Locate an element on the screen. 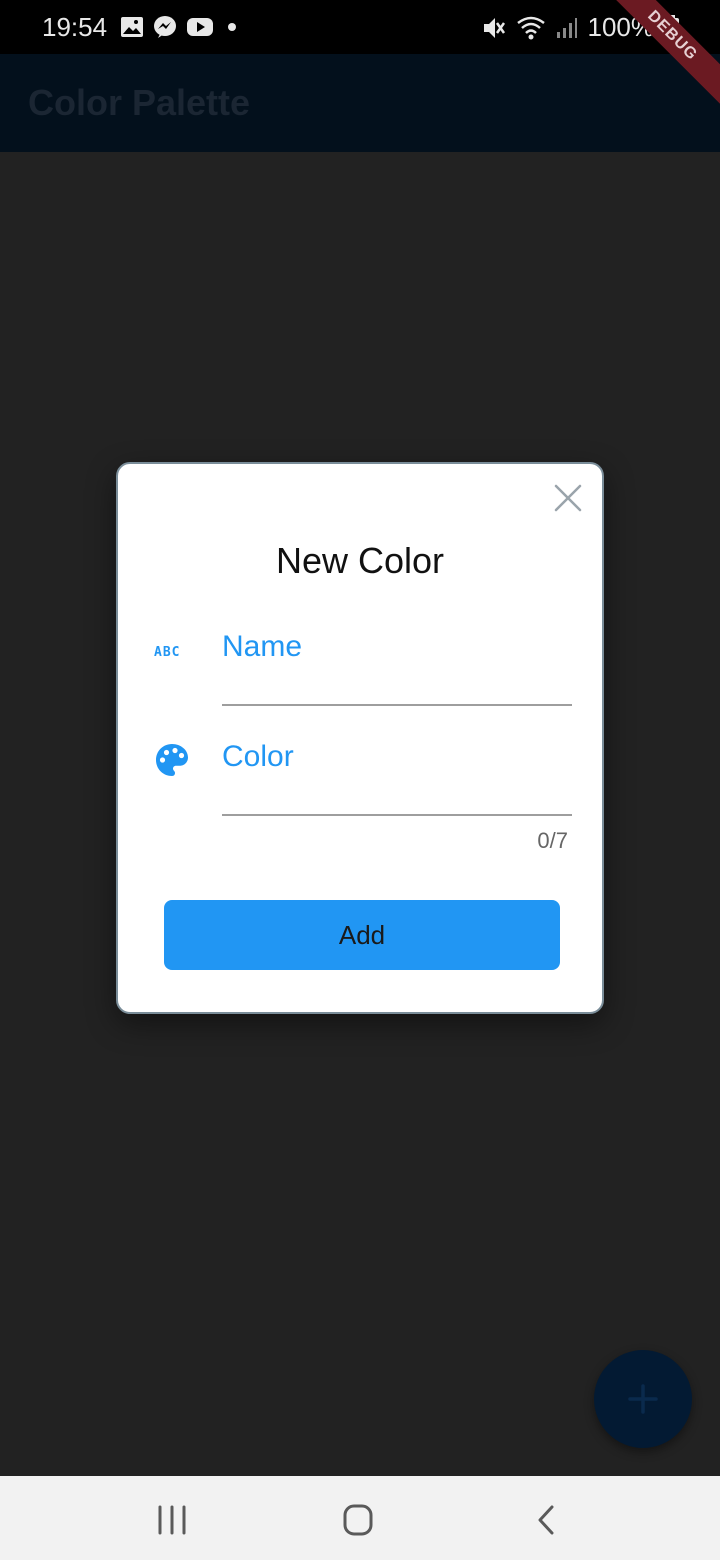 This screenshot has height=1560, width=720. system-nav-bar is located at coordinates (360, 1518).